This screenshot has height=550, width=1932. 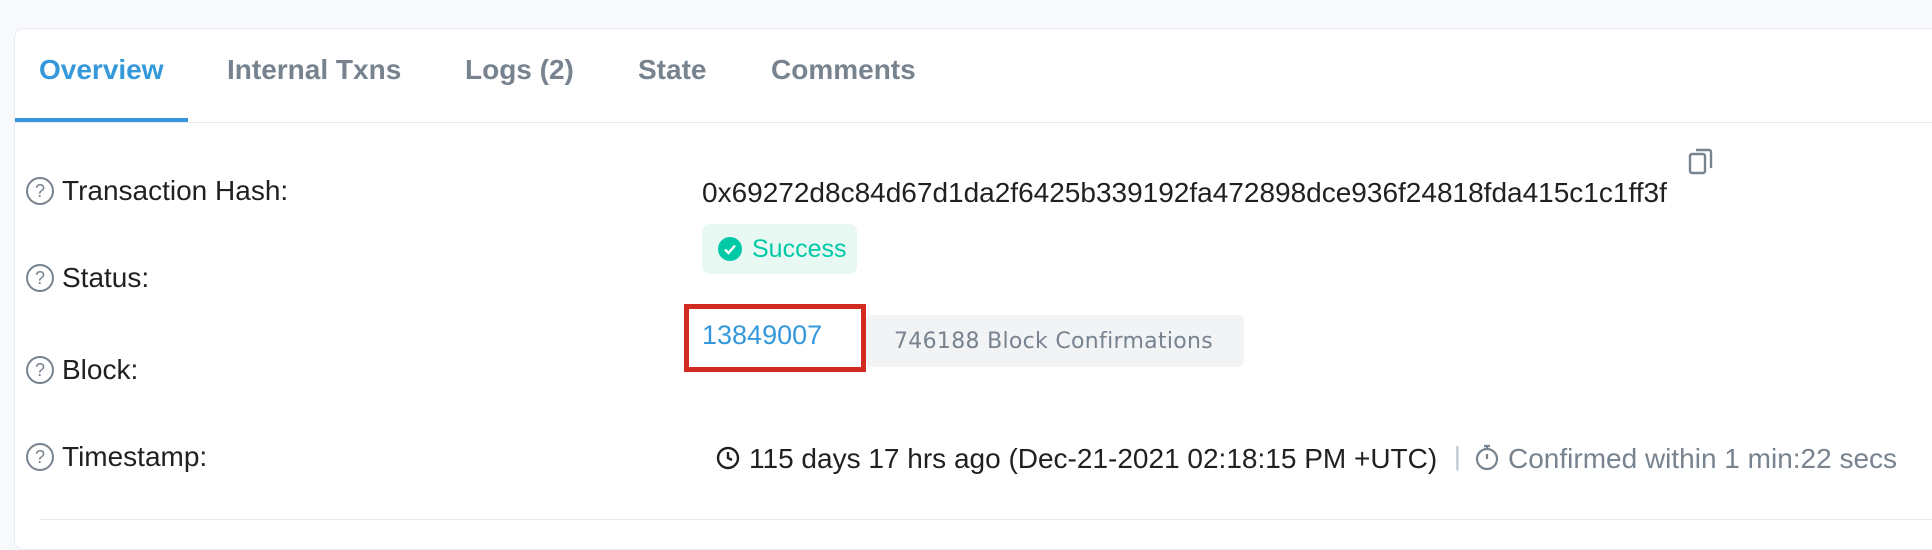 I want to click on status-text: Success, so click(x=799, y=248).